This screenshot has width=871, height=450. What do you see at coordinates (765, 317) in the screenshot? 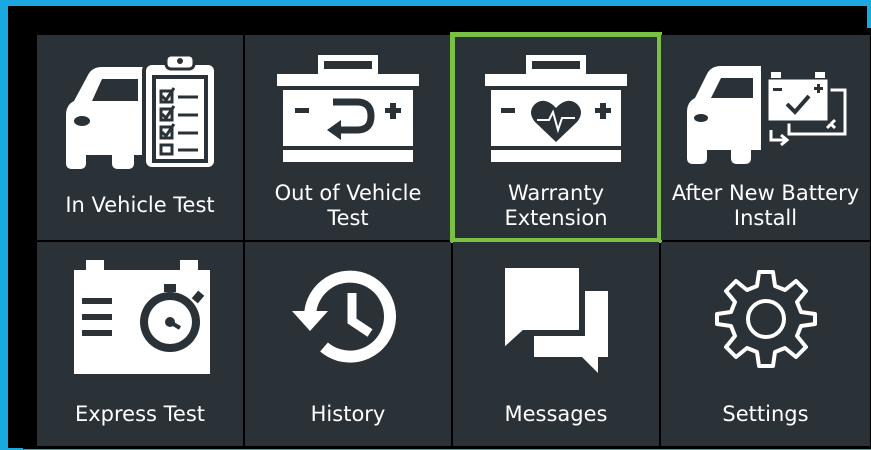
I see `gear-icon` at bounding box center [765, 317].